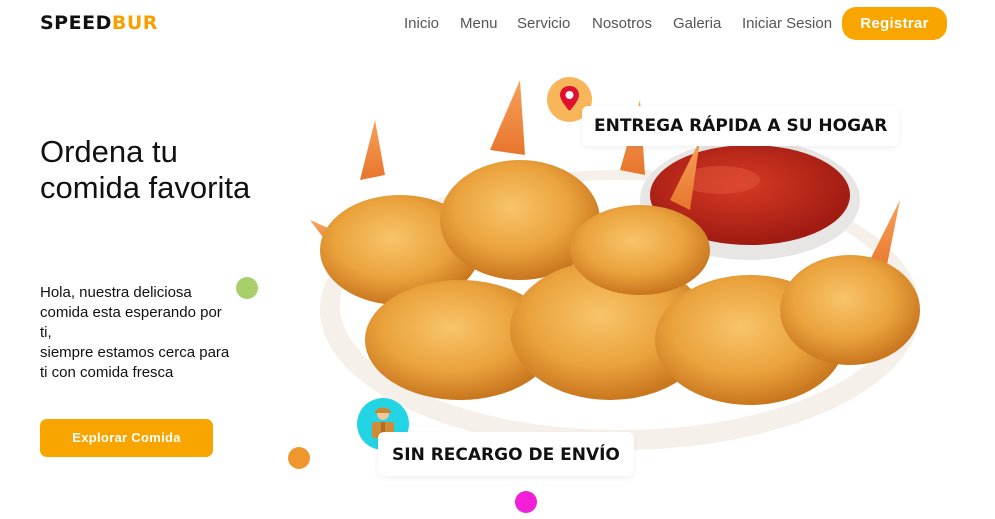  What do you see at coordinates (126, 438) in the screenshot?
I see `explore-food-button: Explorar Comida` at bounding box center [126, 438].